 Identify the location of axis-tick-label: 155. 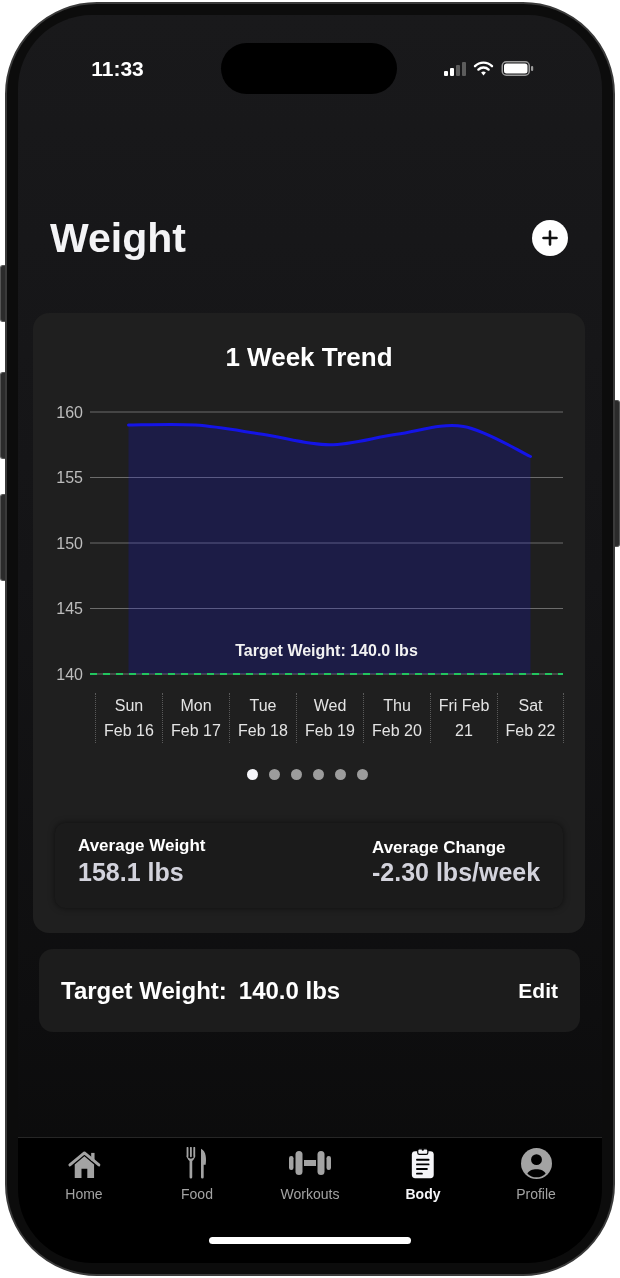
(69, 478).